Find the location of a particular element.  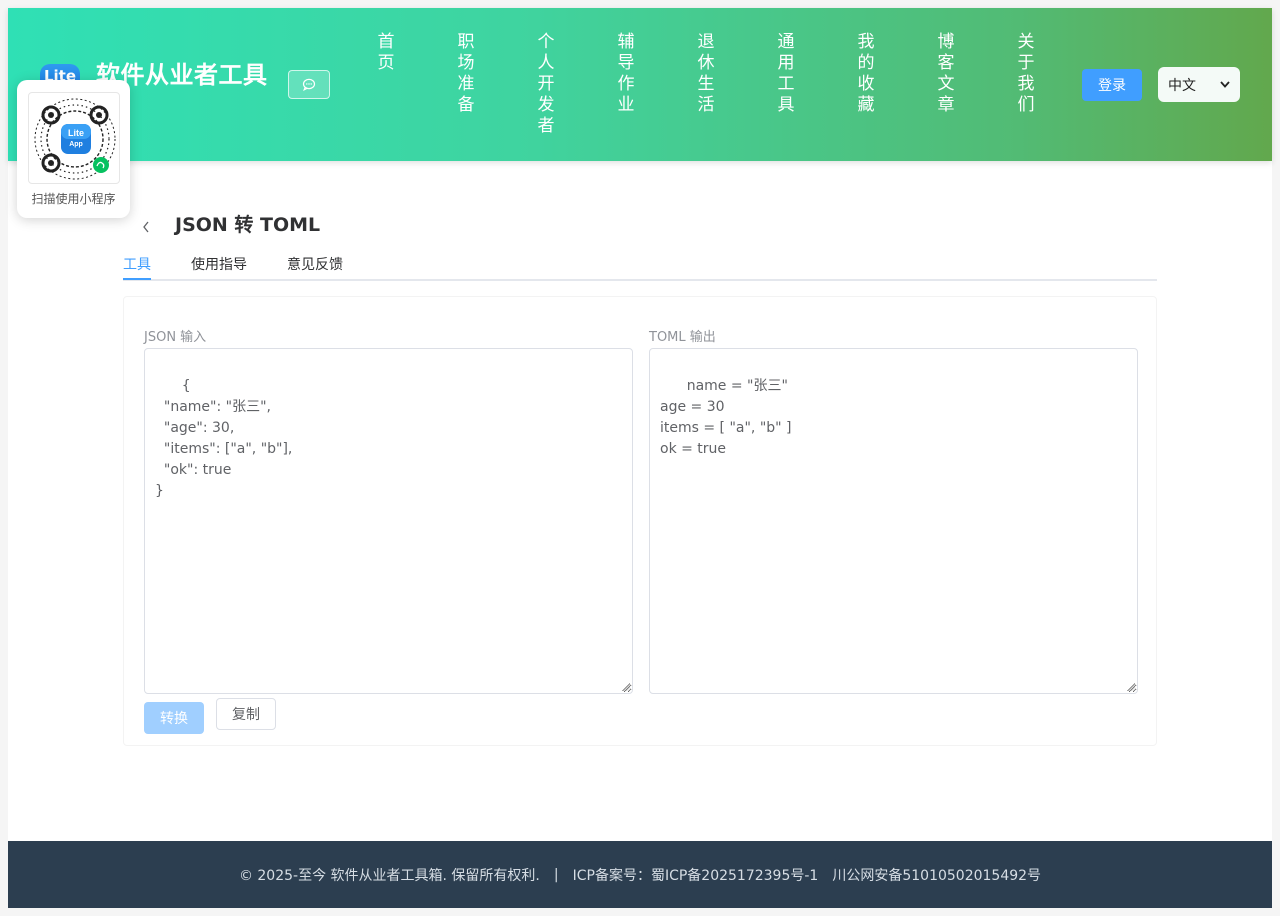

tab-usage-guide: 使用指导 is located at coordinates (219, 264).